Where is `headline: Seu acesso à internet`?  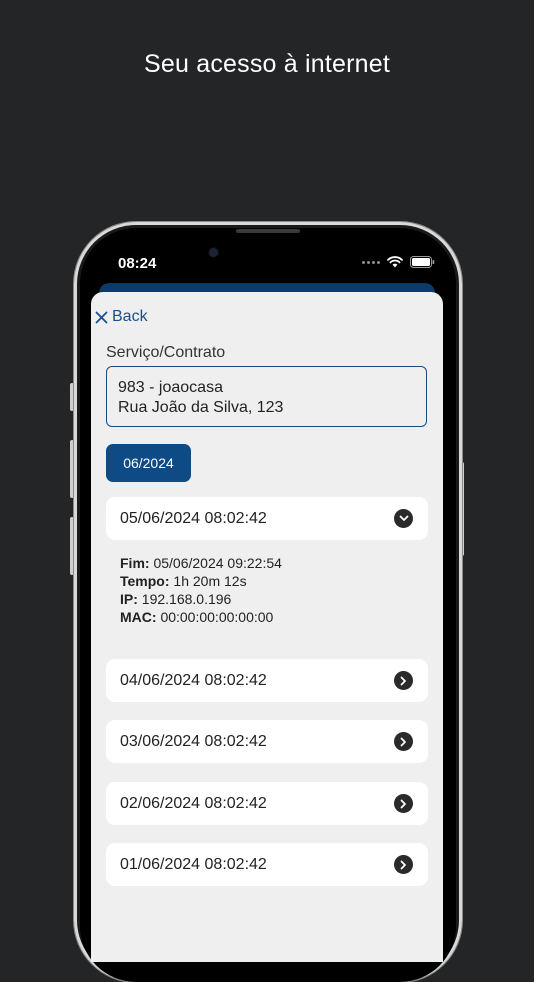
headline: Seu acesso à internet is located at coordinates (267, 64).